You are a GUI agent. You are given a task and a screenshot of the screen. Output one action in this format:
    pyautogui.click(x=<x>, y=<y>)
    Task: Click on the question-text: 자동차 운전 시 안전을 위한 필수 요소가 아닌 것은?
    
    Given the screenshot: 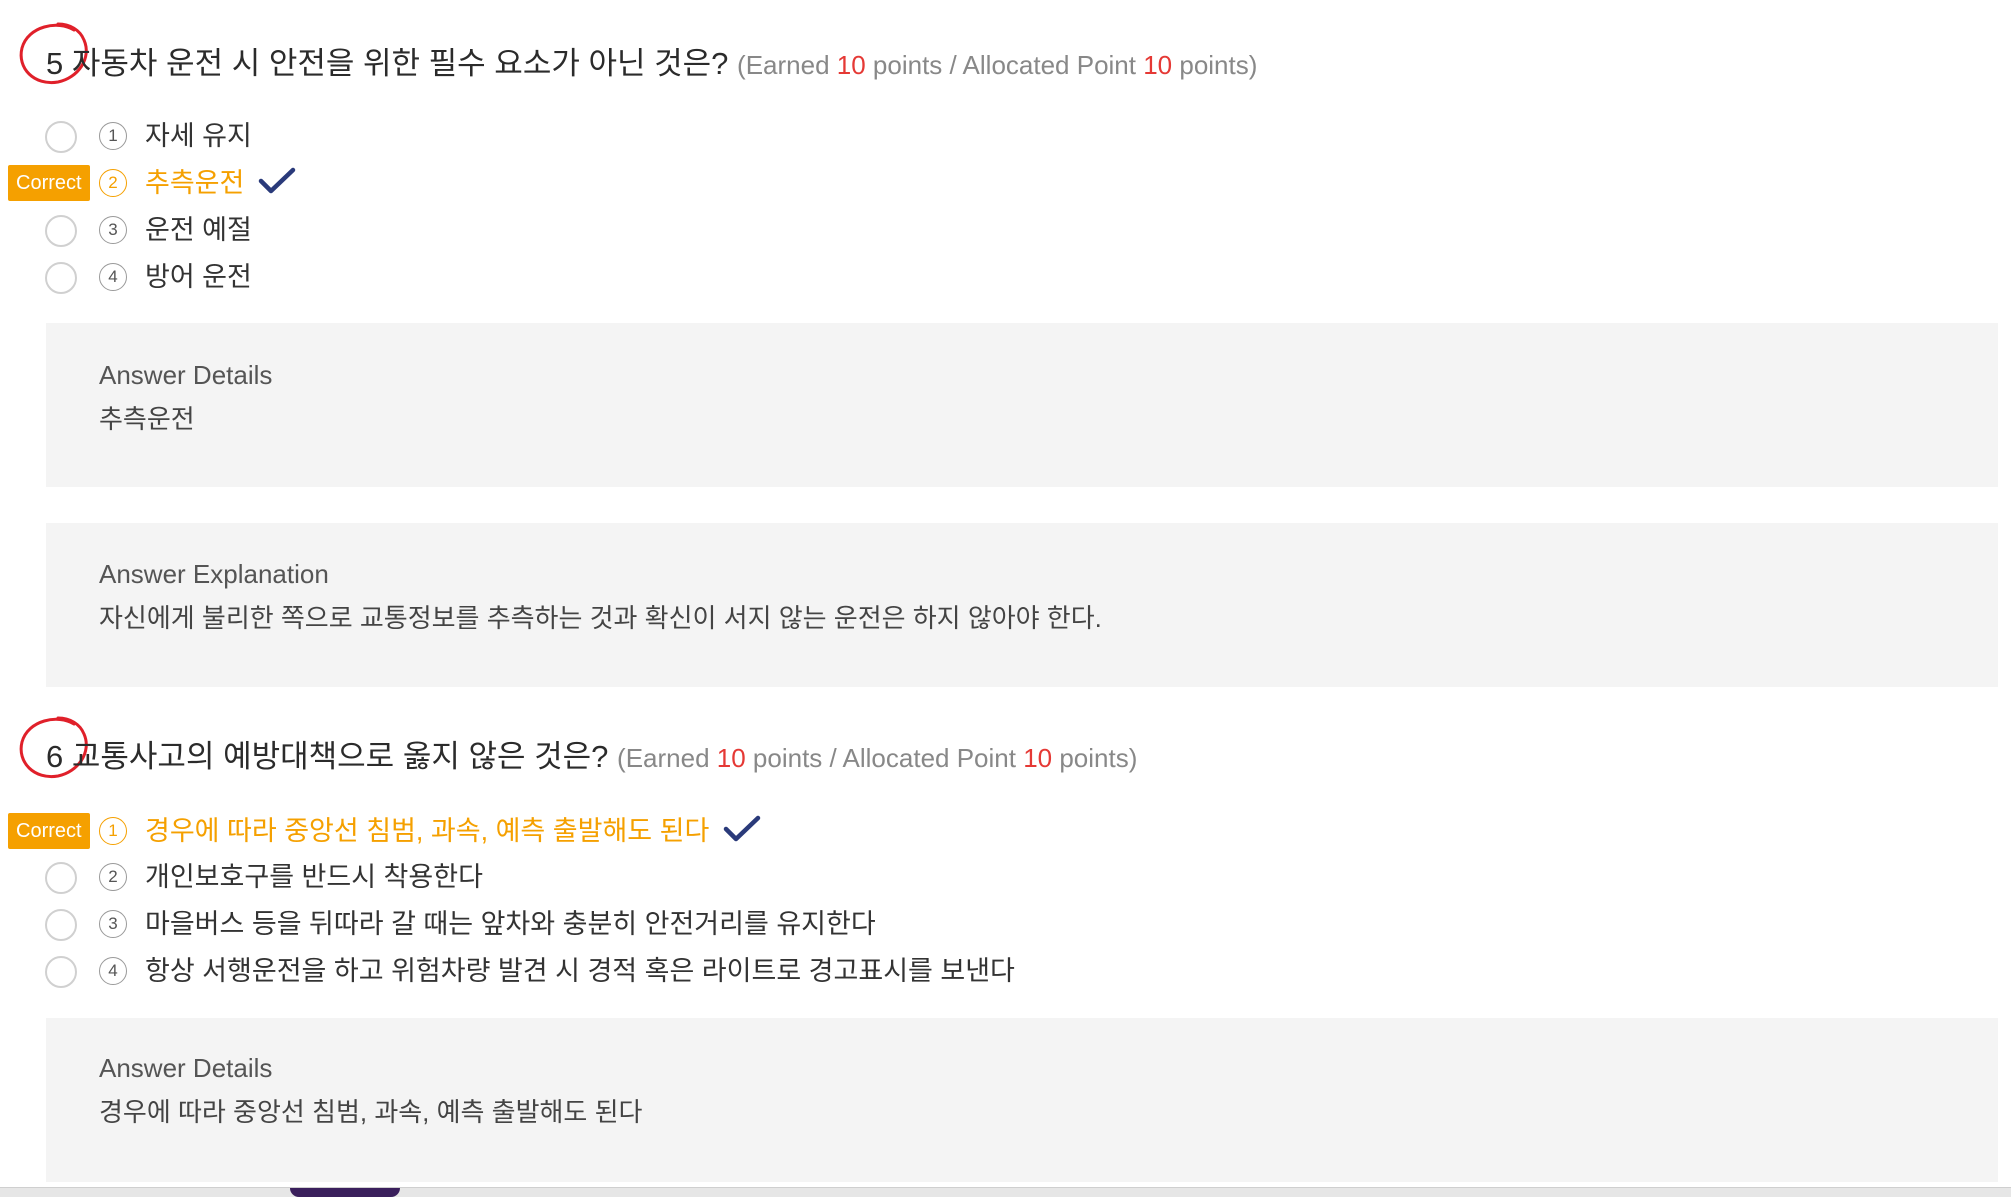 What is the action you would take?
    pyautogui.click(x=400, y=63)
    